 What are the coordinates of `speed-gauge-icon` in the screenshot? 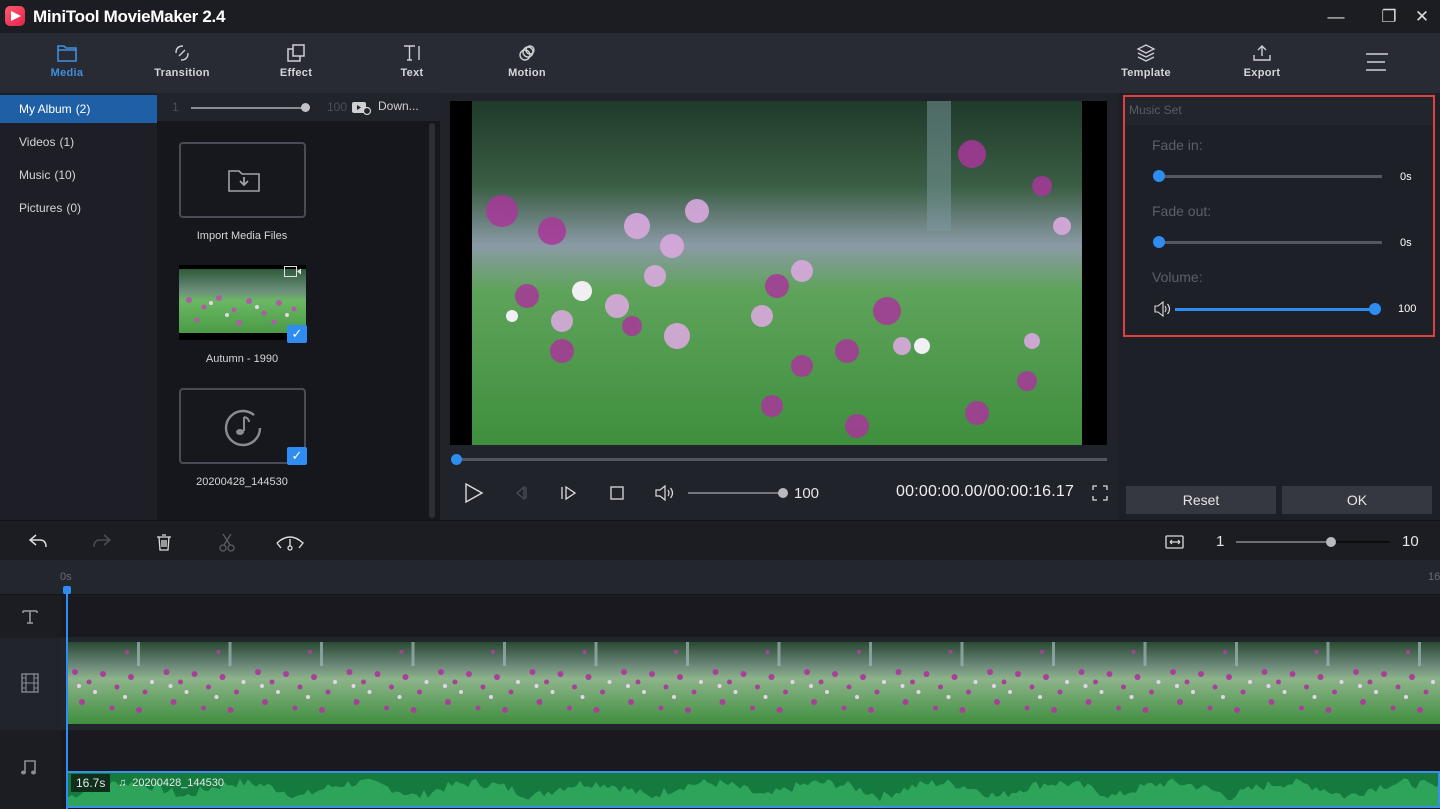 It's located at (290, 542).